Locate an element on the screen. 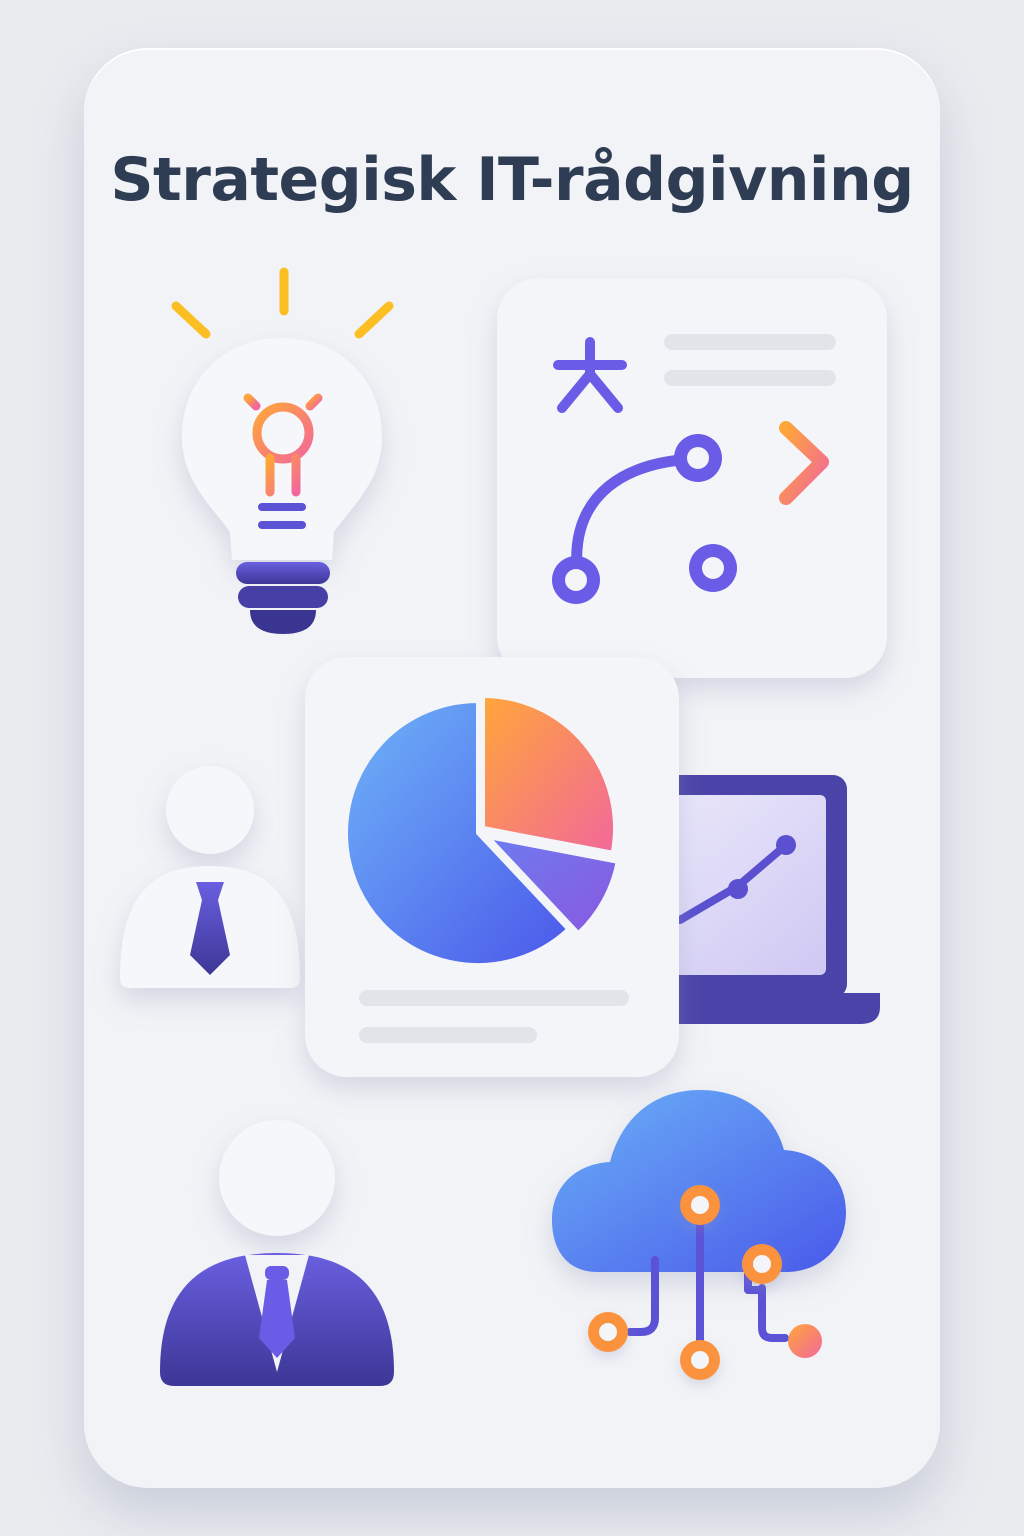 This screenshot has width=1024, height=1536. lightbulb-gear-icon is located at coordinates (282, 450).